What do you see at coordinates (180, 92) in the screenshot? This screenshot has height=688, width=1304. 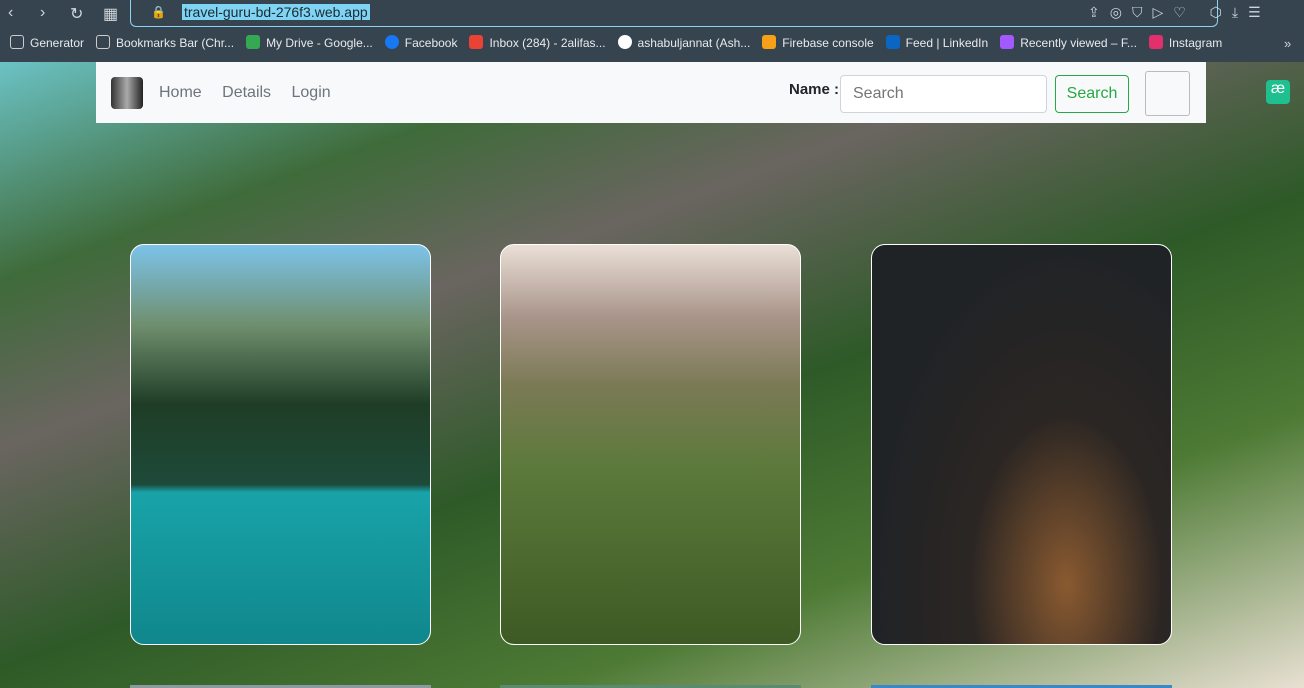 I see `nav-home: Home` at bounding box center [180, 92].